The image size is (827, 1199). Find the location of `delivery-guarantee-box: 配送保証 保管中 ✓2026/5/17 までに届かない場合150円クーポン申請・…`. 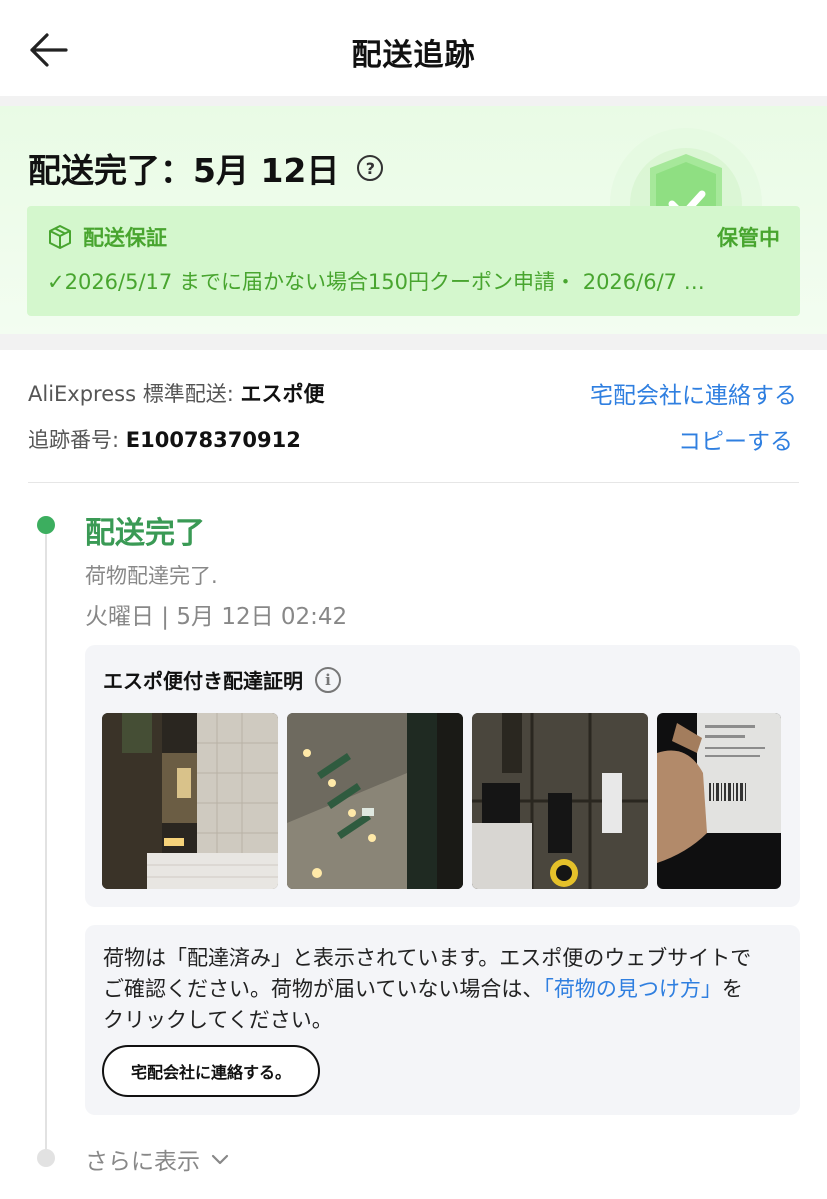

delivery-guarantee-box: 配送保証 保管中 ✓2026/5/17 までに届かない場合150円クーポン申請・… is located at coordinates (413, 261).